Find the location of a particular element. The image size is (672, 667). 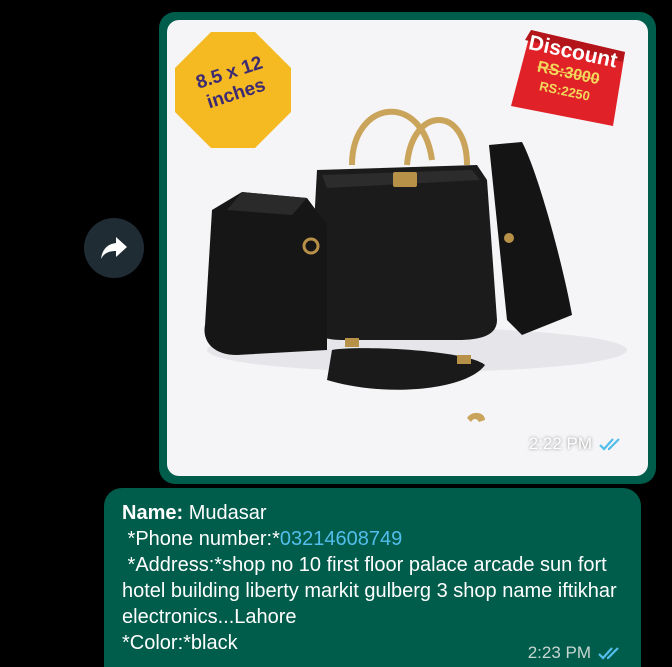

image-message-meta: 2:22 PM is located at coordinates (577, 444).